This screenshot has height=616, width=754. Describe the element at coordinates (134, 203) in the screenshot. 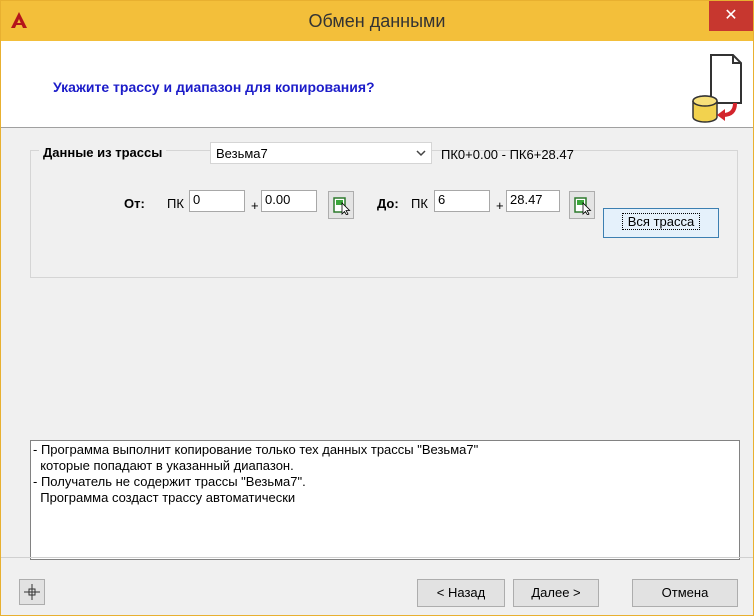

I see `from-label: От:` at that location.